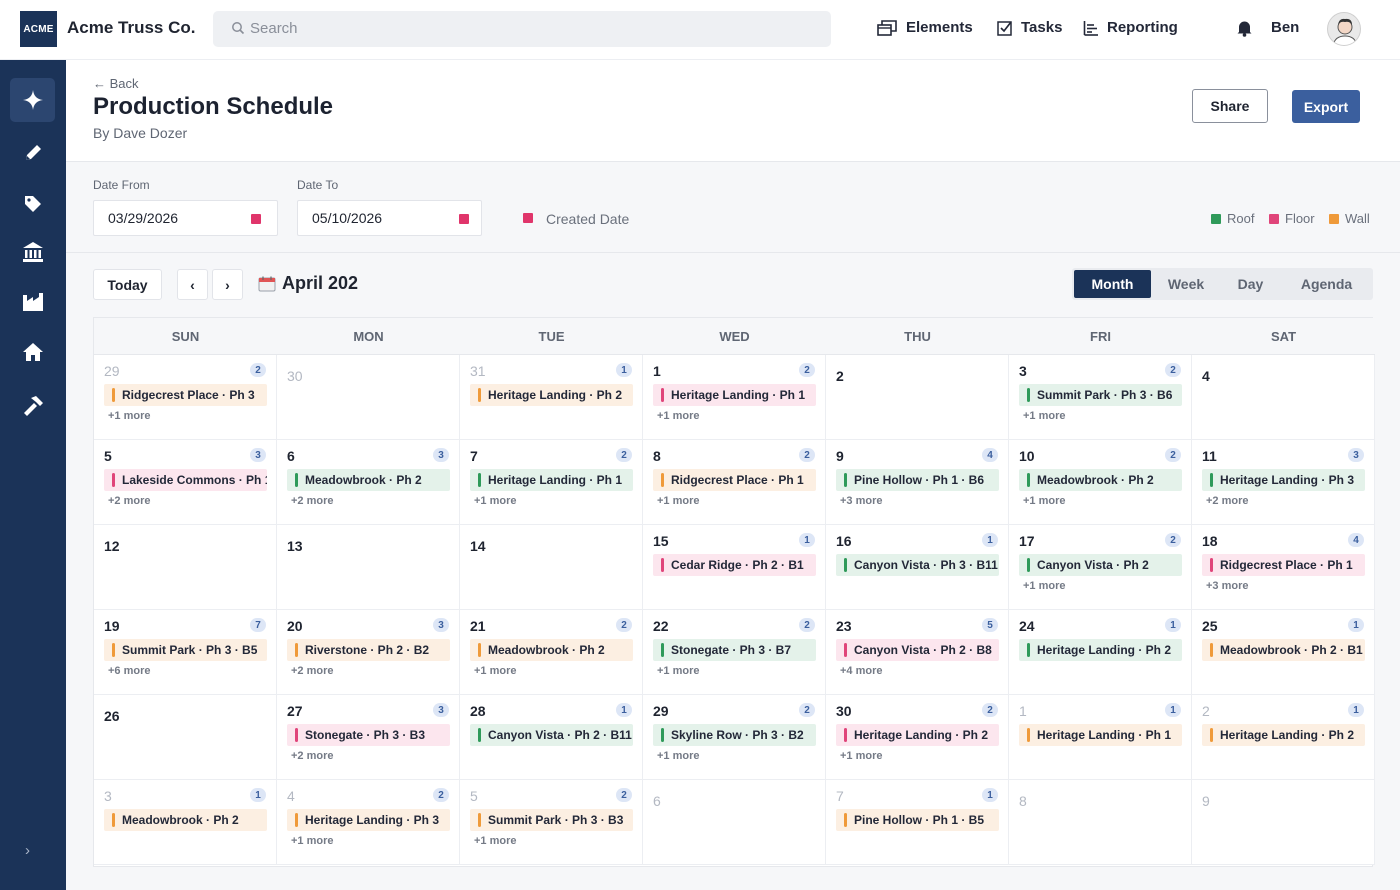 The height and width of the screenshot is (890, 1400). I want to click on day-cell: 20 3 Riverstone · Ph 2 · B2 +2 more, so click(368, 652).